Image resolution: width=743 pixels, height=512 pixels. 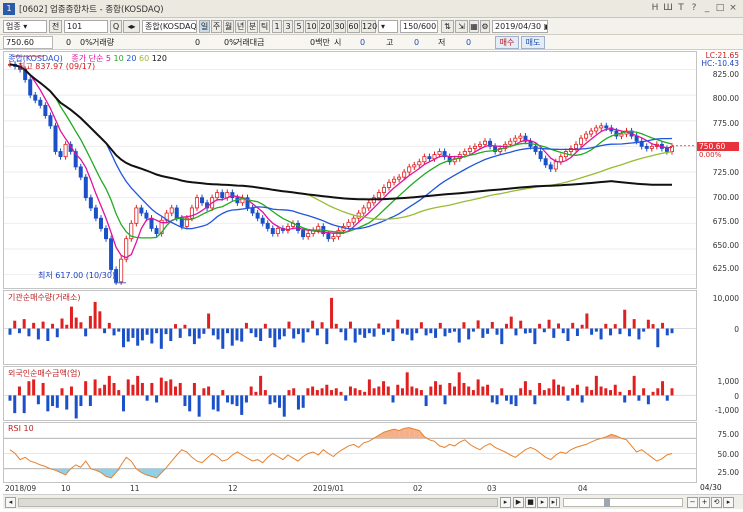 What do you see at coordinates (228, 26) in the screenshot?
I see `period-month-button: 월` at bounding box center [228, 26].